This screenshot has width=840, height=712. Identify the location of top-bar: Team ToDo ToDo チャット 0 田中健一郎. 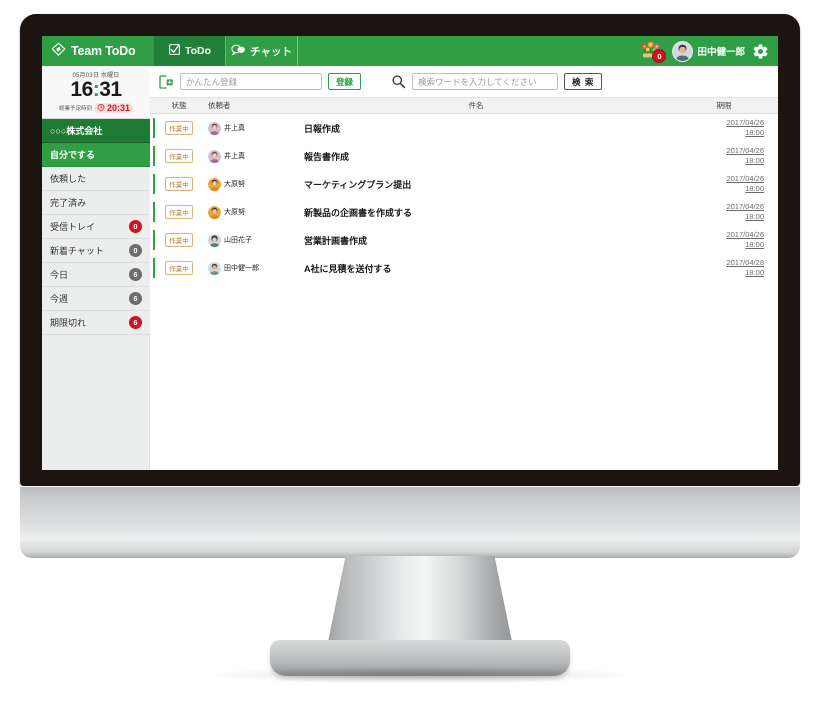
(410, 51).